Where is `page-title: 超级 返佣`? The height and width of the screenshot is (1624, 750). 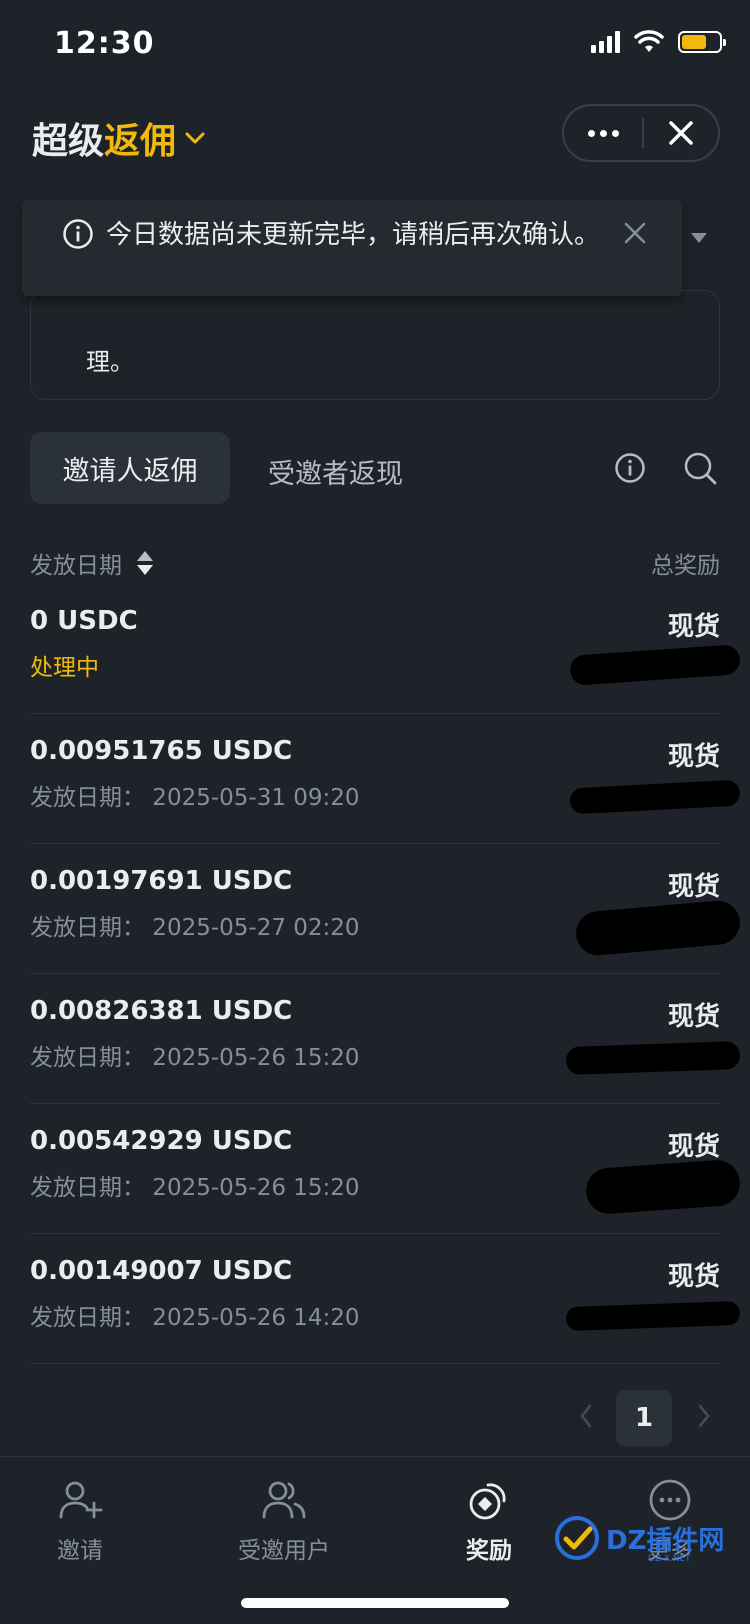 page-title: 超级 返佣 is located at coordinates (120, 138).